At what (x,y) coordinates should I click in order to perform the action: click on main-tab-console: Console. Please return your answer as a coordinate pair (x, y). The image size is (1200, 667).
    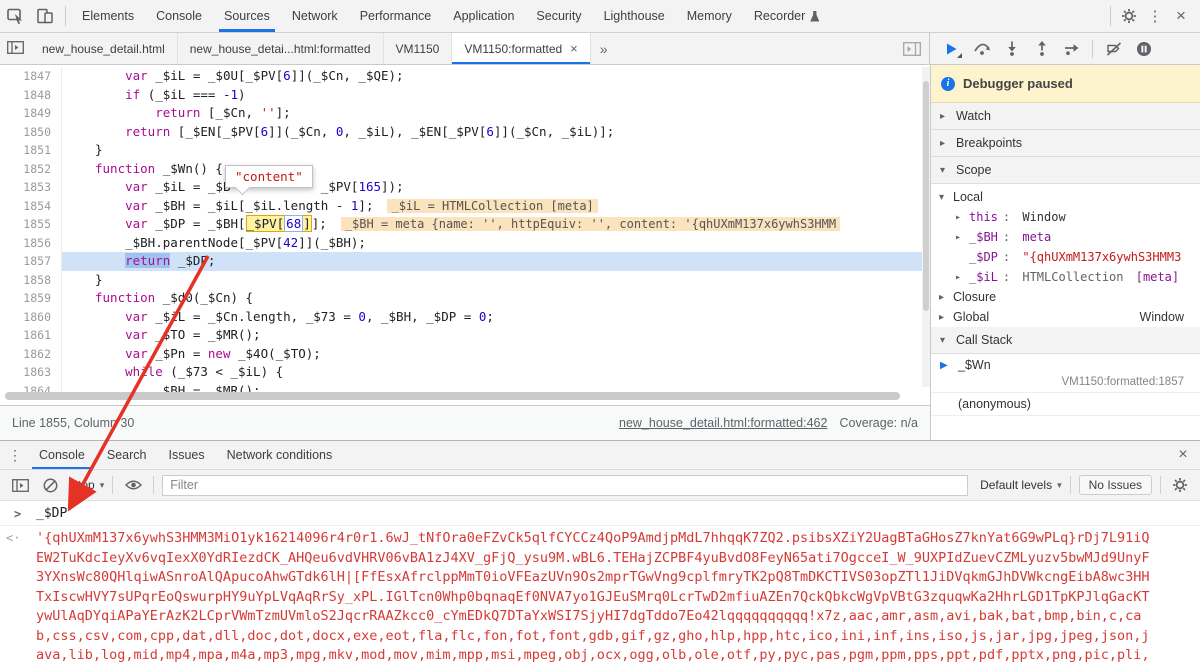
    Looking at the image, I should click on (179, 16).